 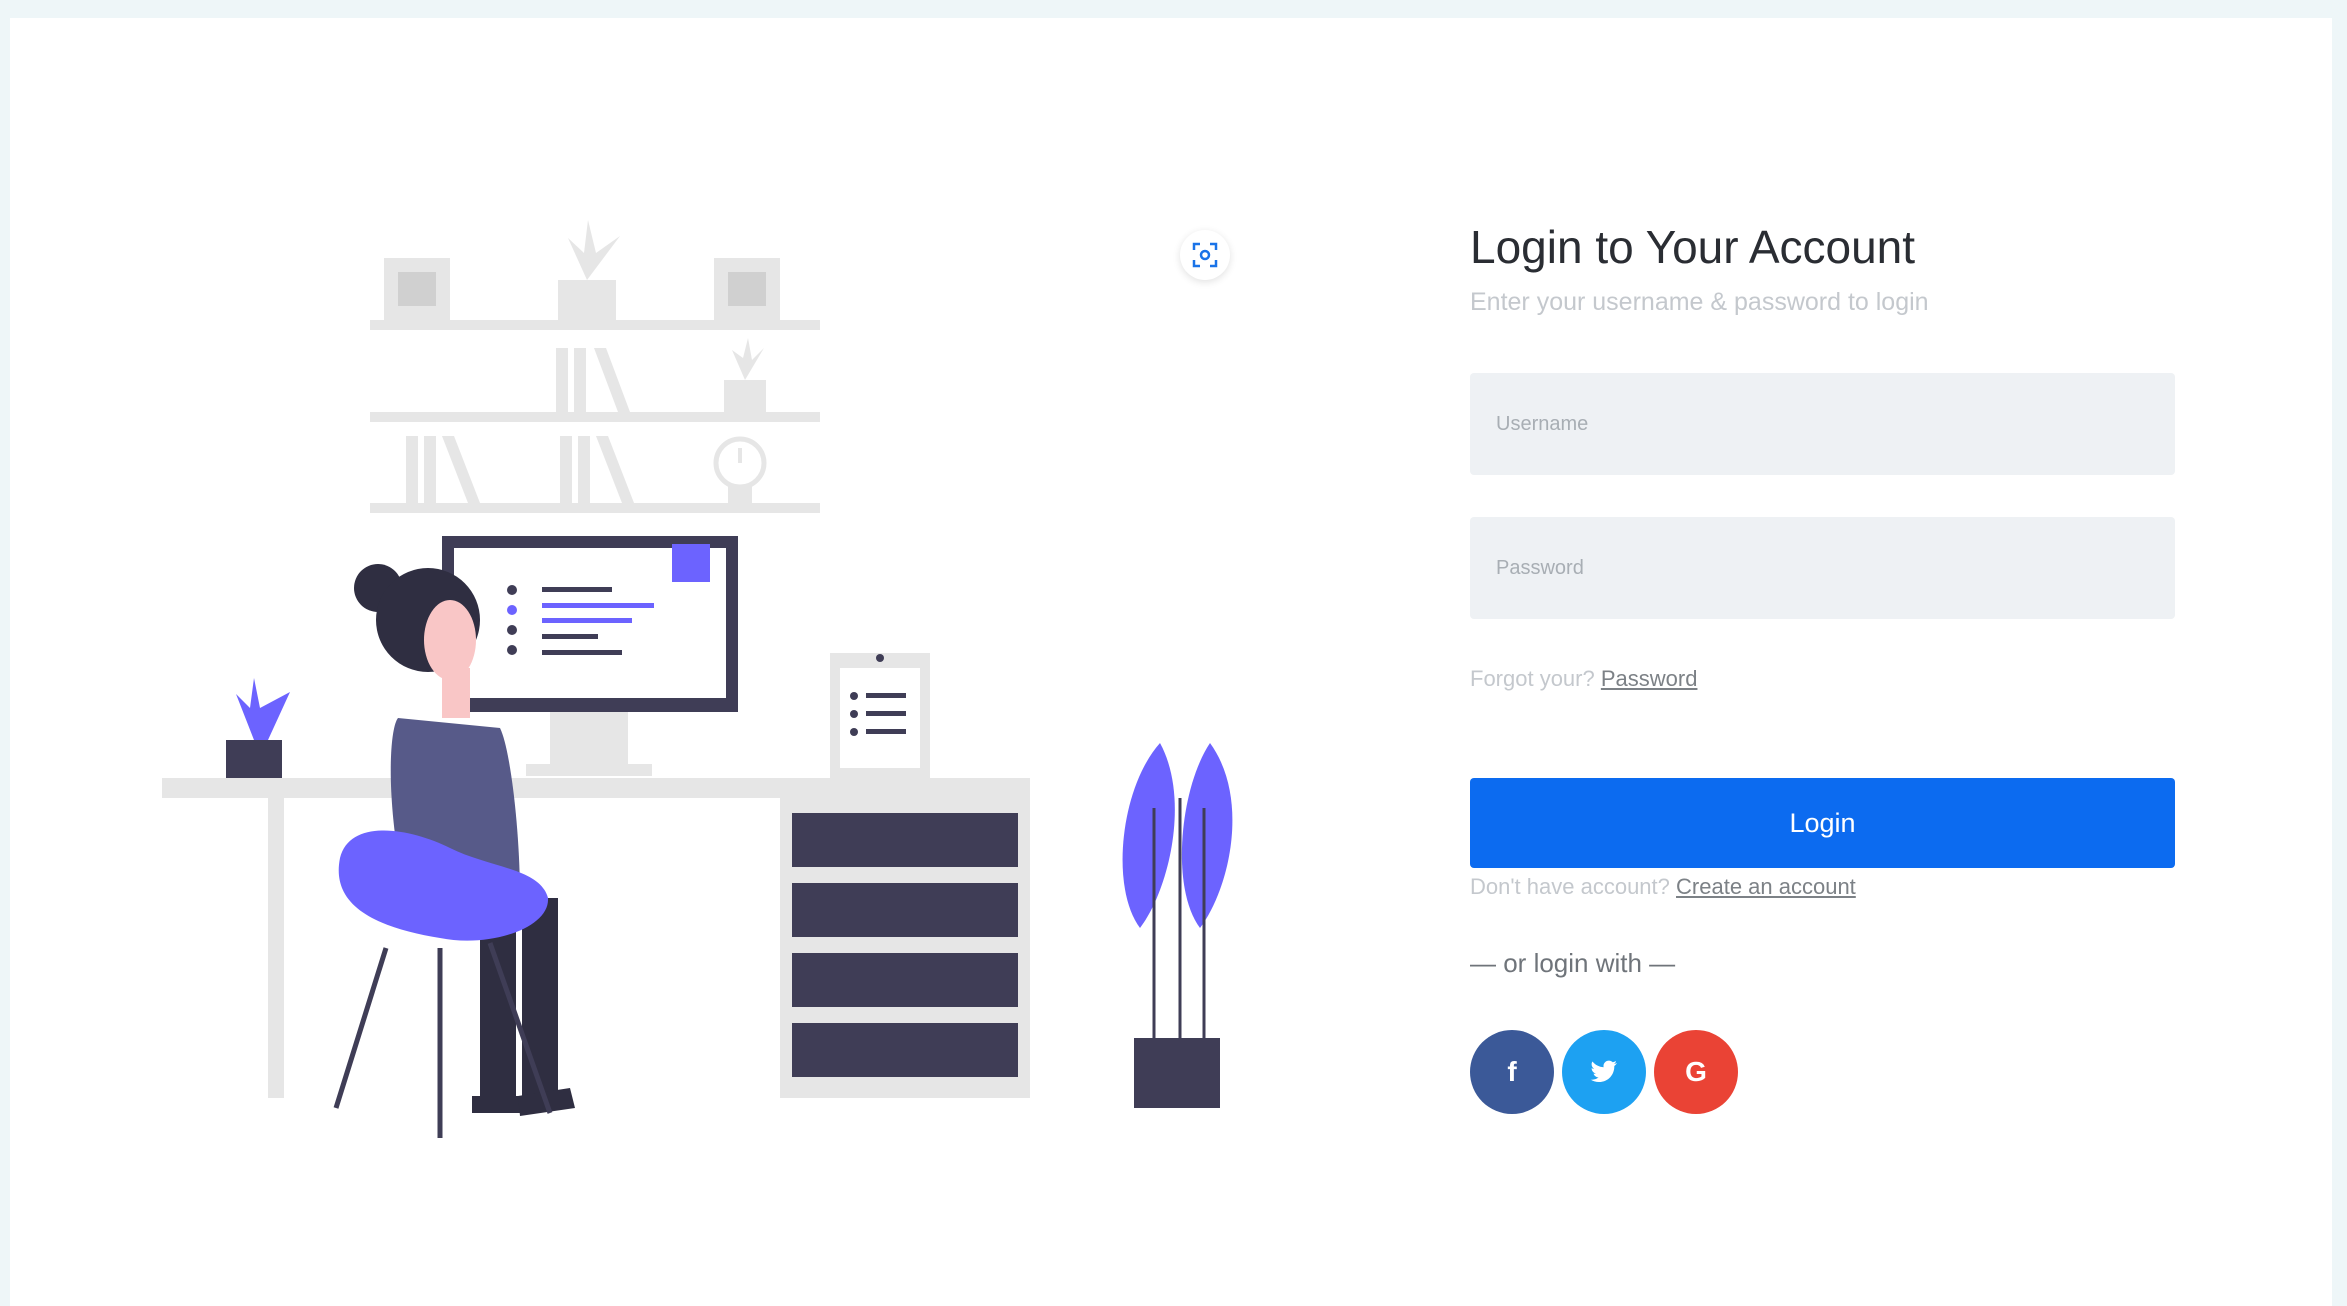 I want to click on login-button: Login, so click(x=1822, y=823).